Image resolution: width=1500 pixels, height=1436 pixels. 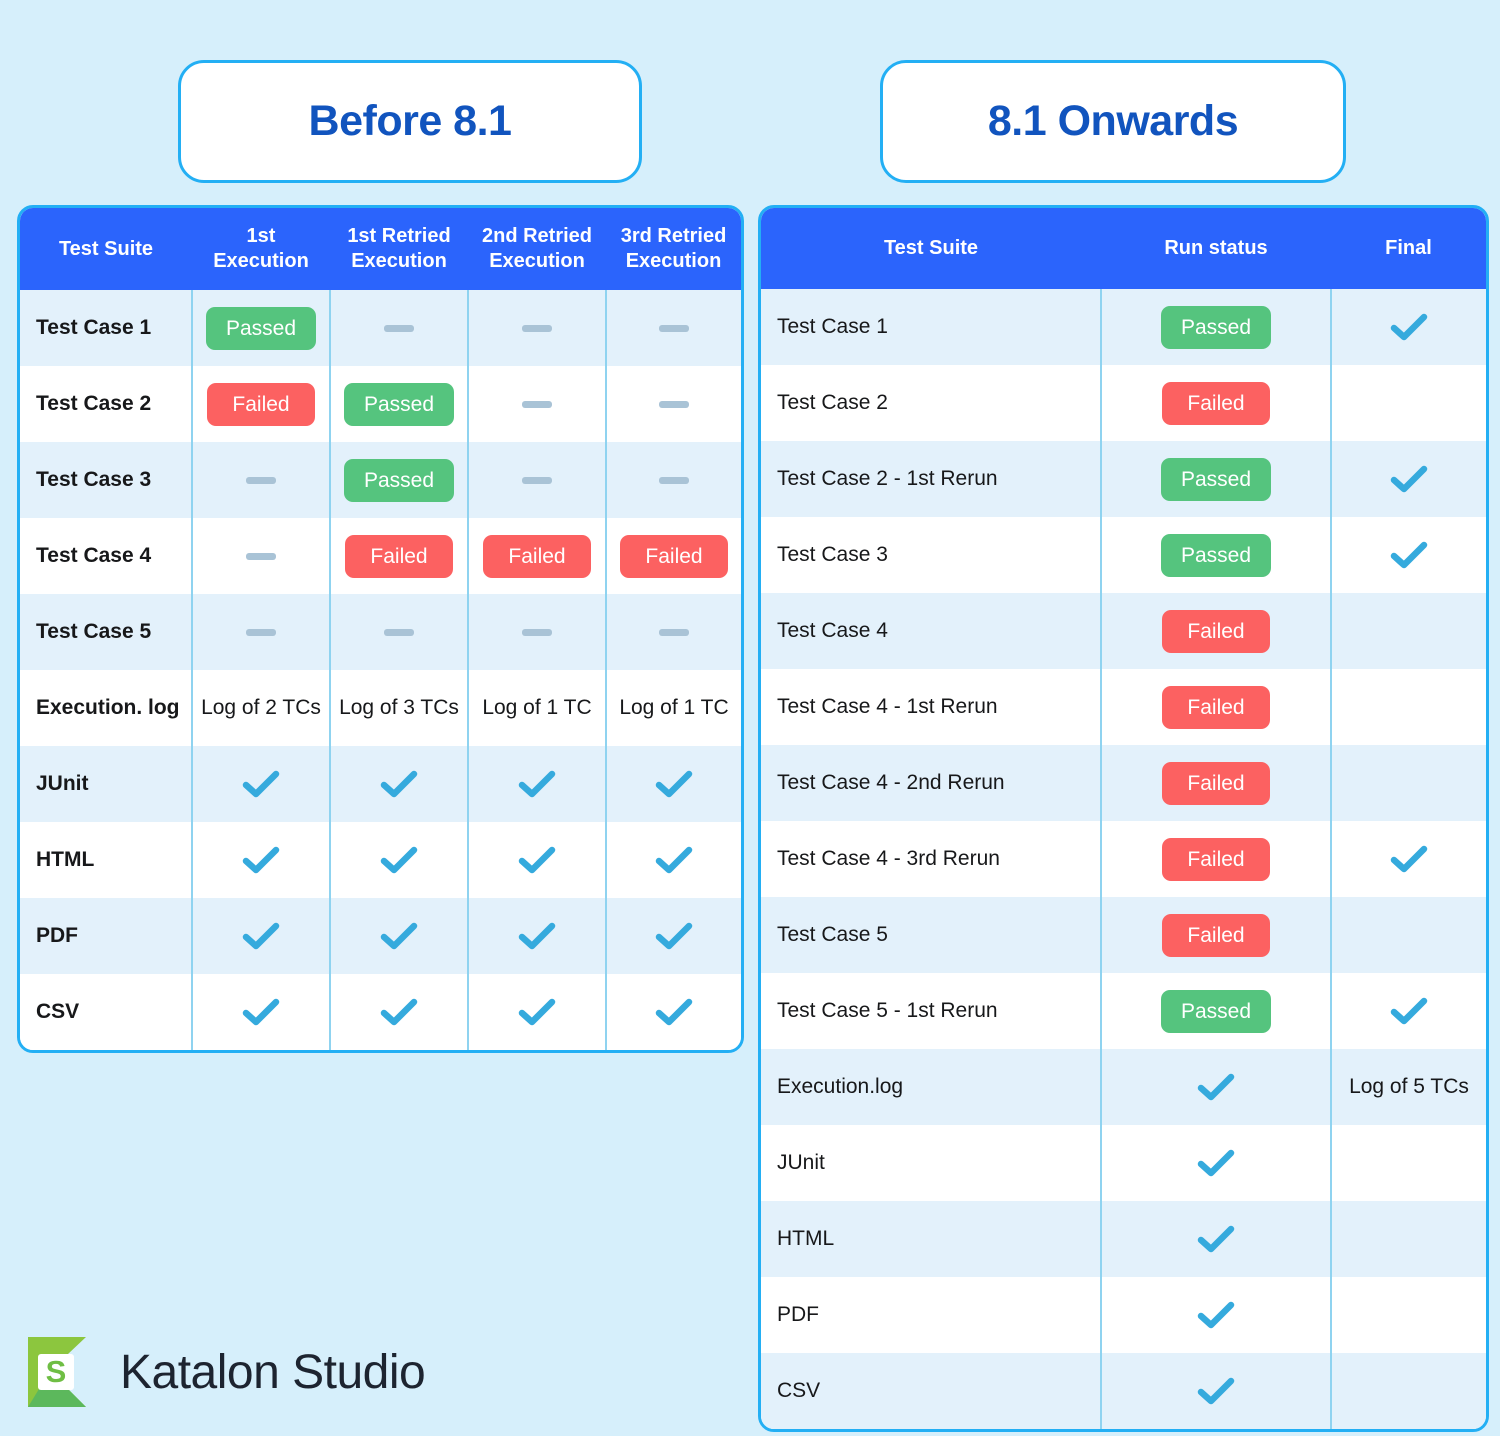 What do you see at coordinates (1216, 248) in the screenshot?
I see `column-header-1: Run status` at bounding box center [1216, 248].